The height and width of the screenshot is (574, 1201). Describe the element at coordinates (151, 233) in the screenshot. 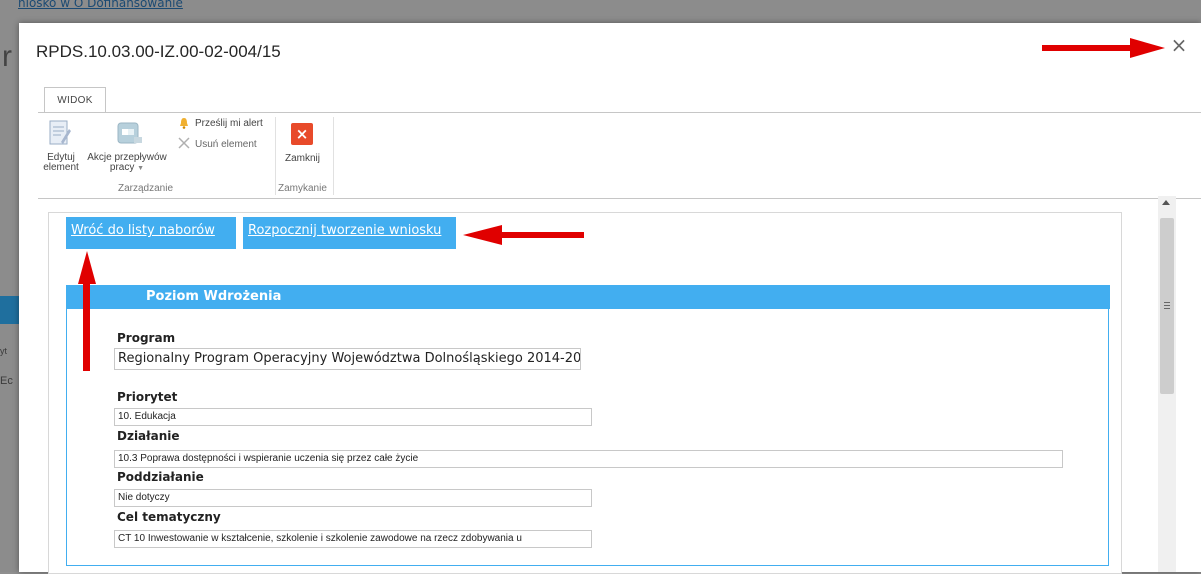

I see `back-to-list-button: Wróć do listy naborów` at that location.